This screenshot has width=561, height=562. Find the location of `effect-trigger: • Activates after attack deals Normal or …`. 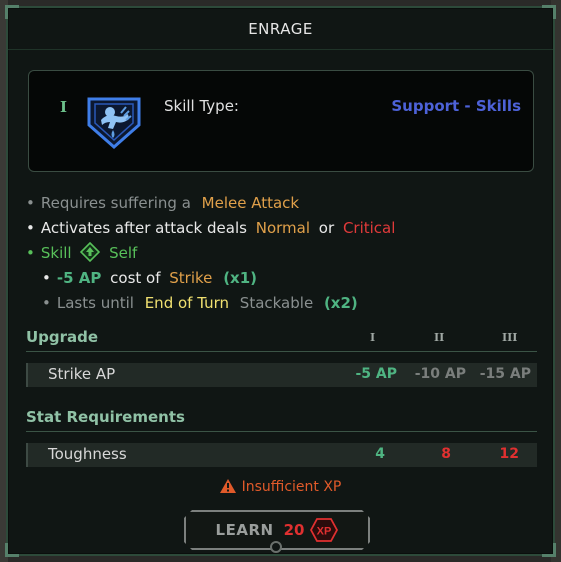

effect-trigger: • Activates after attack deals Normal or … is located at coordinates (211, 228).